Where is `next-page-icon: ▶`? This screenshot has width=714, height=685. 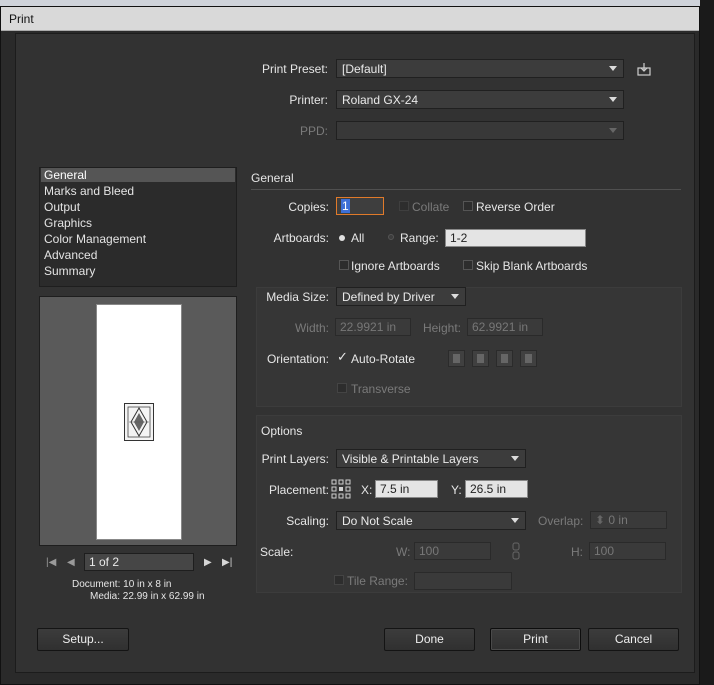
next-page-icon: ▶ is located at coordinates (208, 562).